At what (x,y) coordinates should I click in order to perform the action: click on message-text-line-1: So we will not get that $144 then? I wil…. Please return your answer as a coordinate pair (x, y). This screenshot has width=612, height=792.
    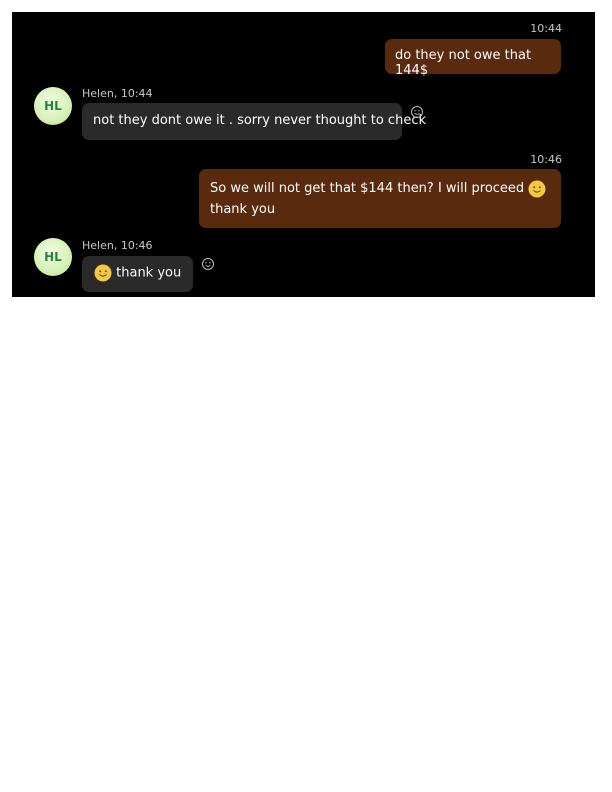
    Looking at the image, I should click on (367, 188).